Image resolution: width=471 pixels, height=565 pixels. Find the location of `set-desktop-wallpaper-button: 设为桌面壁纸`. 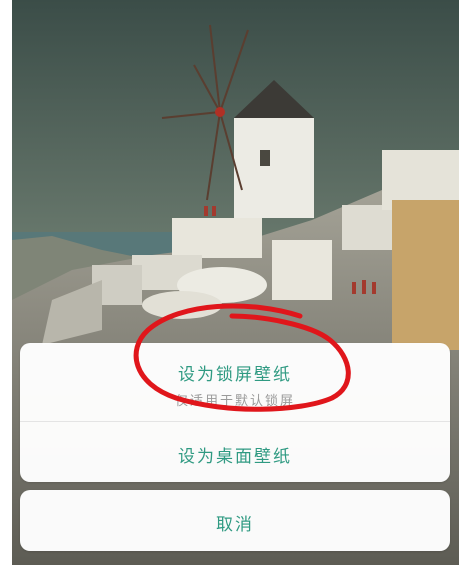

set-desktop-wallpaper-button: 设为桌面壁纸 is located at coordinates (235, 452).